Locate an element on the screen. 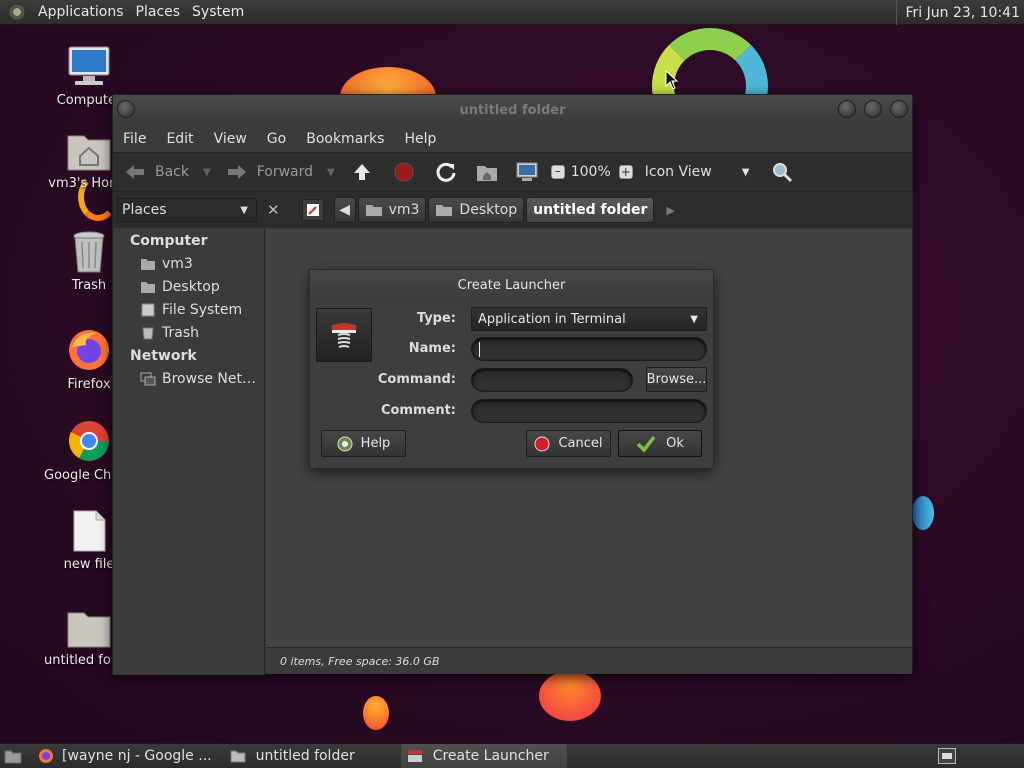 The image size is (1024, 768). sidebar-item-desktop: Desktop is located at coordinates (180, 287).